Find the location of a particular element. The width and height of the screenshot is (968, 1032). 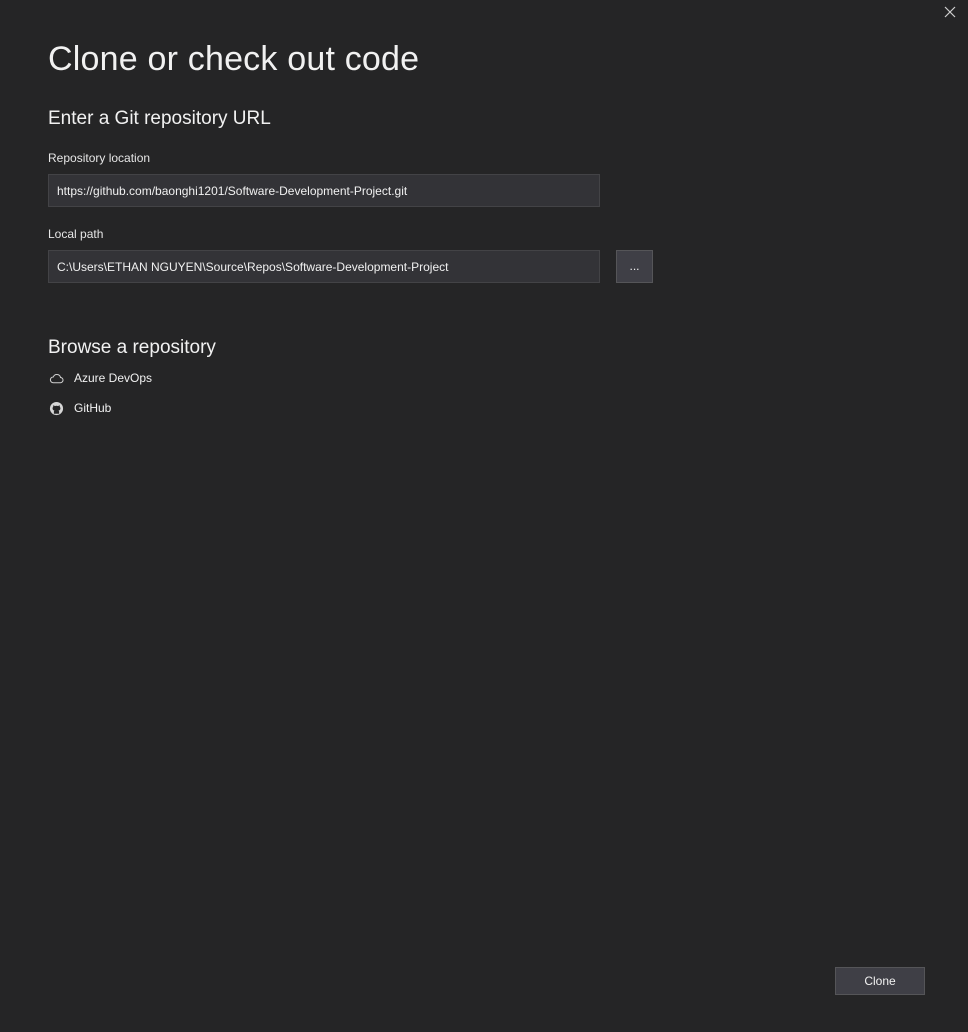

local-path-label: Local path is located at coordinates (76, 234).